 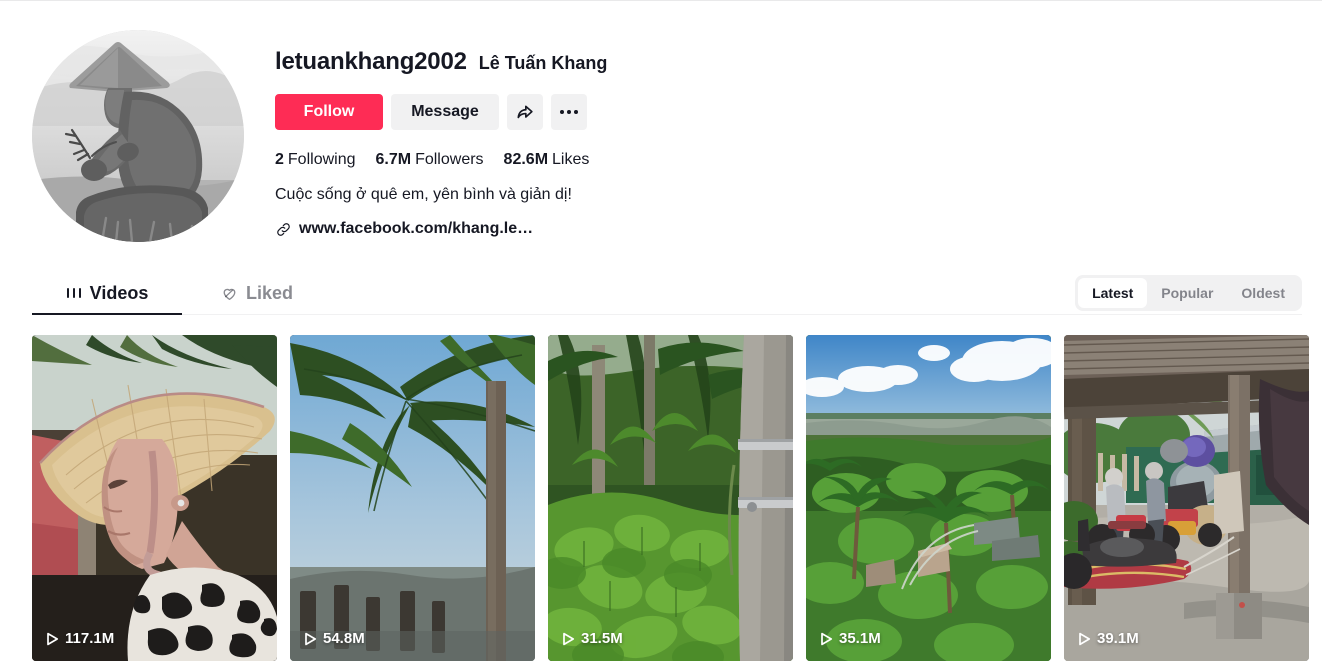 I want to click on video-card: 117.1M, so click(x=154, y=498).